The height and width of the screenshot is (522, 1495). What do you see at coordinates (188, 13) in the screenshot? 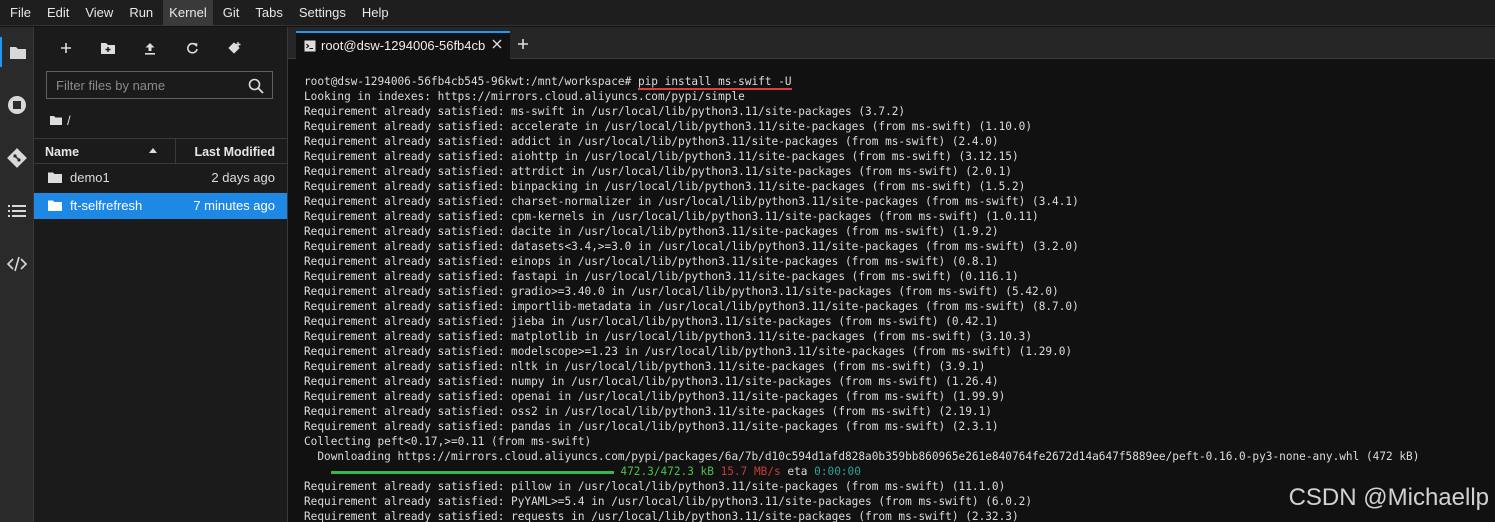
I see `menu-kernel: Kernel` at bounding box center [188, 13].